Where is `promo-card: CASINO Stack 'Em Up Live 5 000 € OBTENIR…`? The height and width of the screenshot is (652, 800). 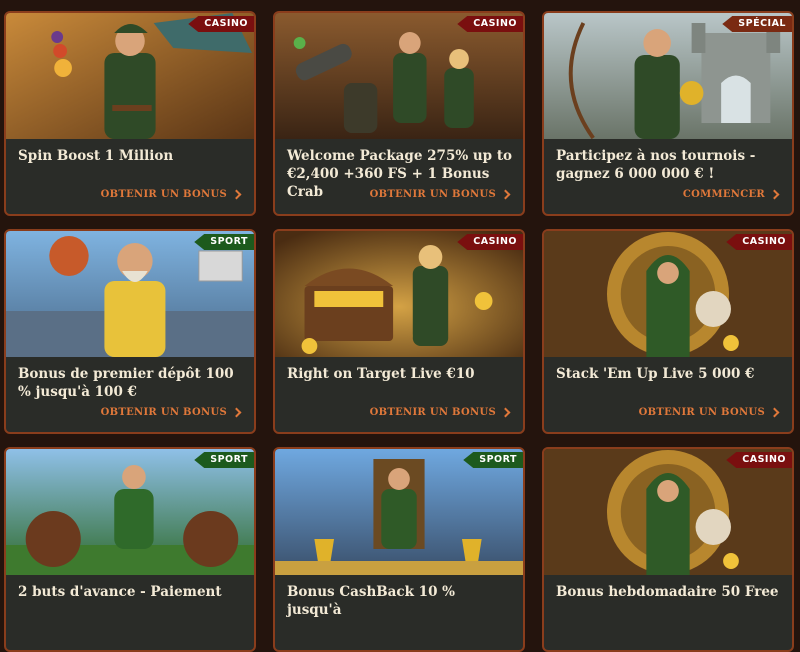 promo-card: CASINO Stack 'Em Up Live 5 000 € OBTENIR… is located at coordinates (668, 331).